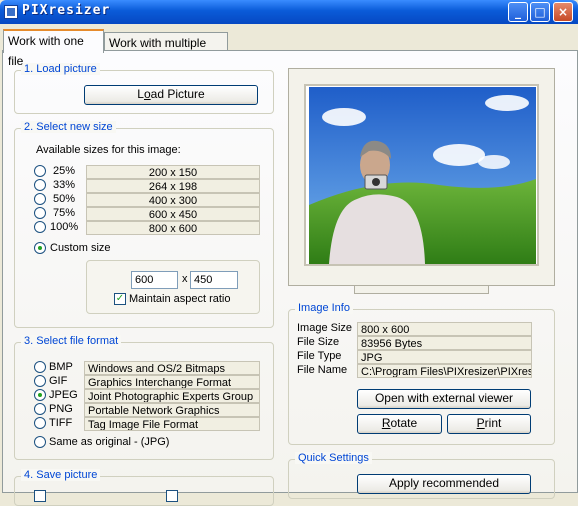 This screenshot has height=506, width=578. What do you see at coordinates (68, 127) in the screenshot?
I see `size-title: 2. Select new size` at bounding box center [68, 127].